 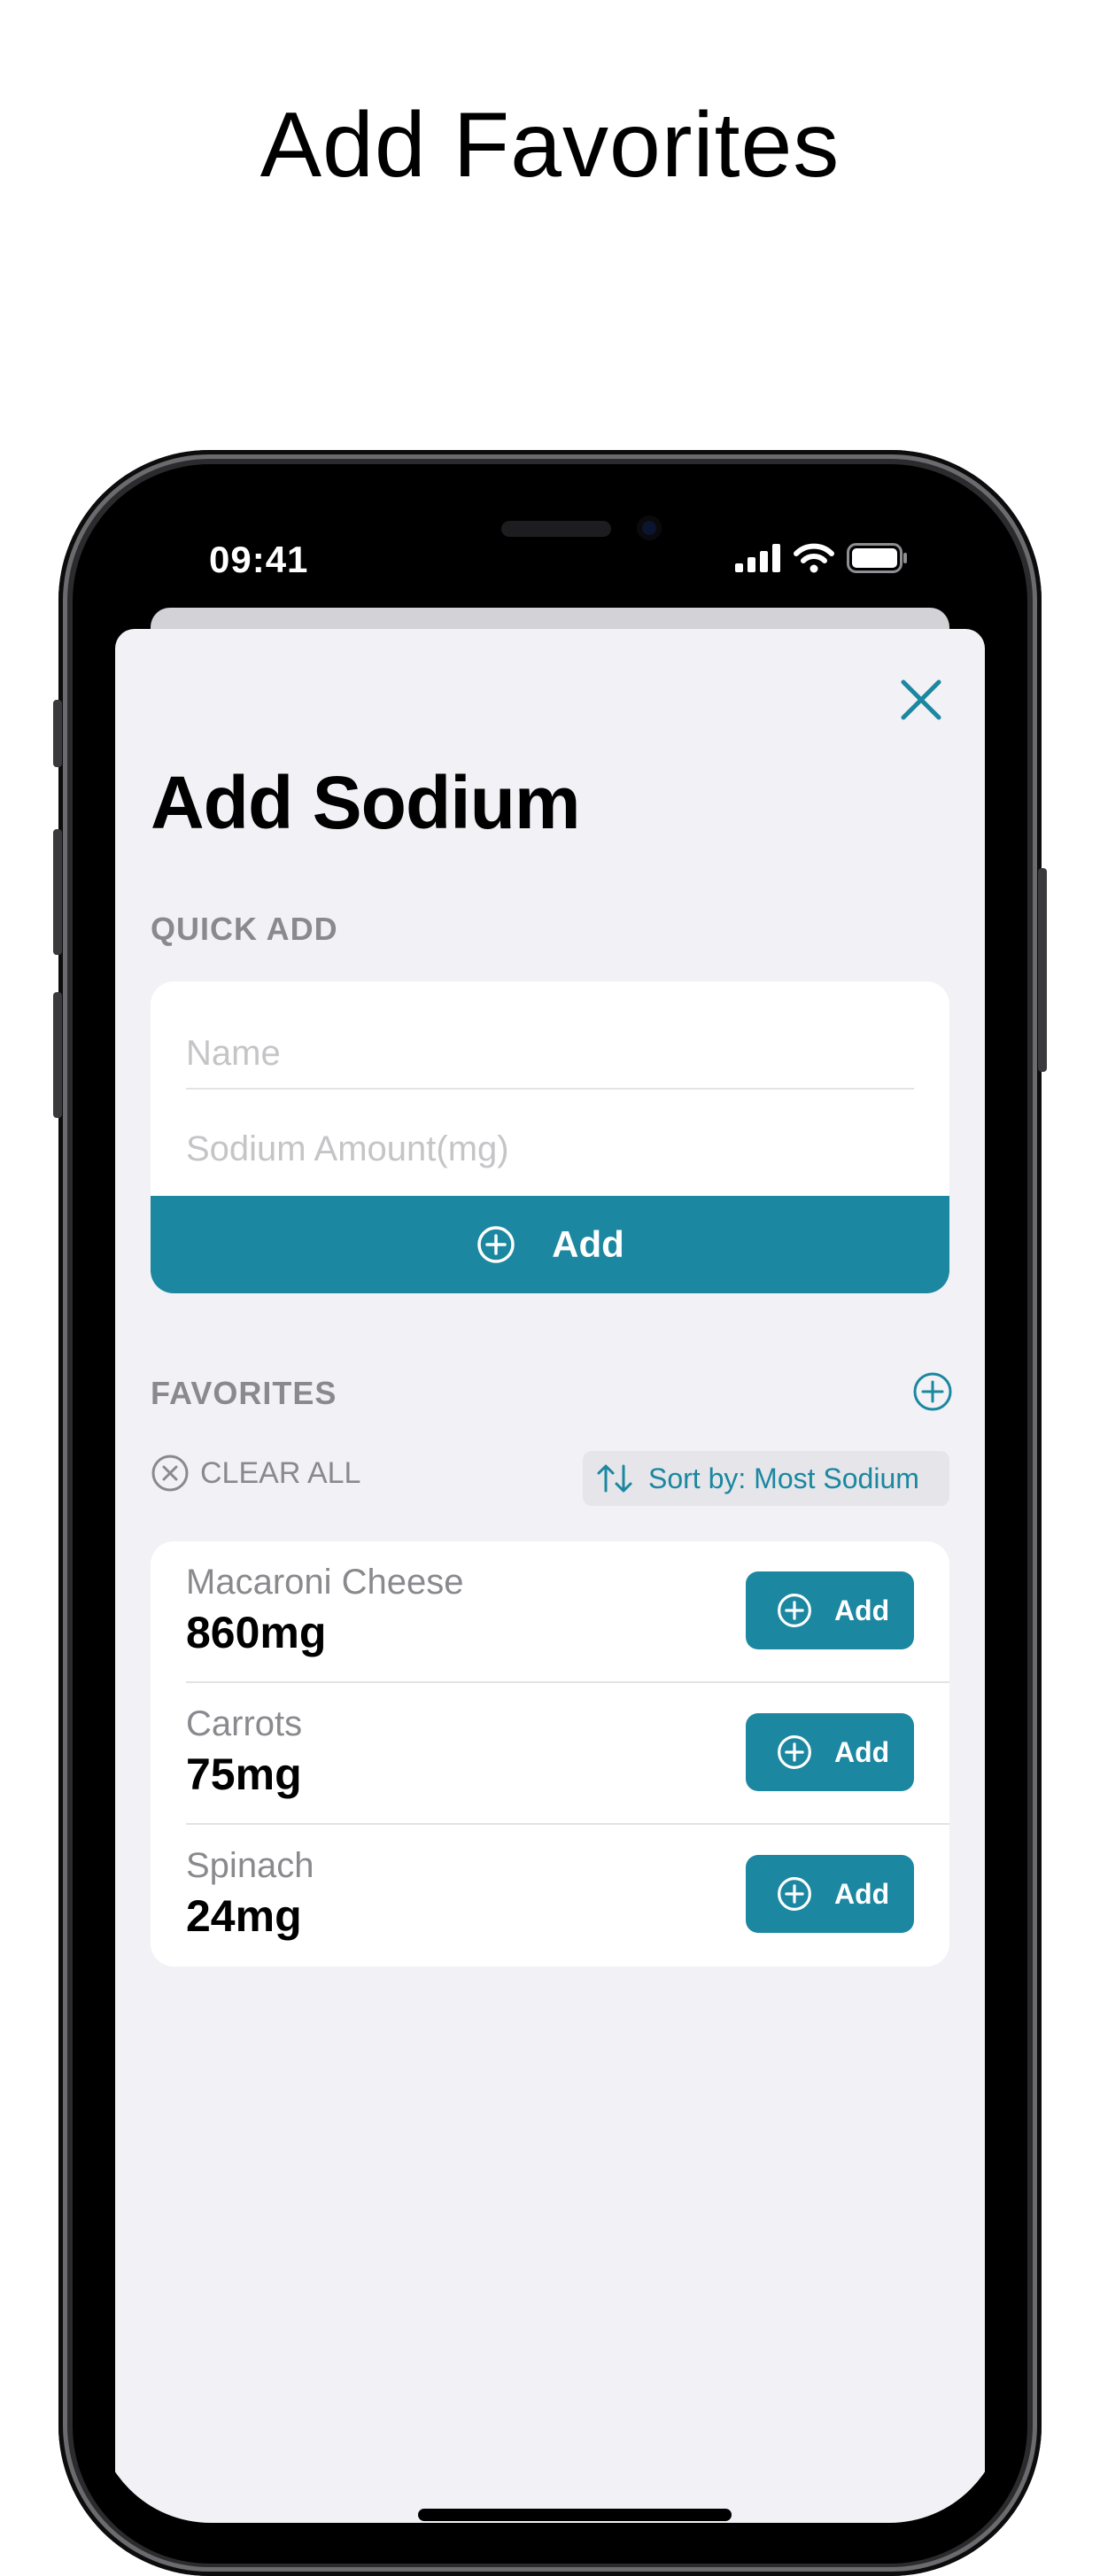 I want to click on list-item: Spinach 24mg Add, so click(x=550, y=1896).